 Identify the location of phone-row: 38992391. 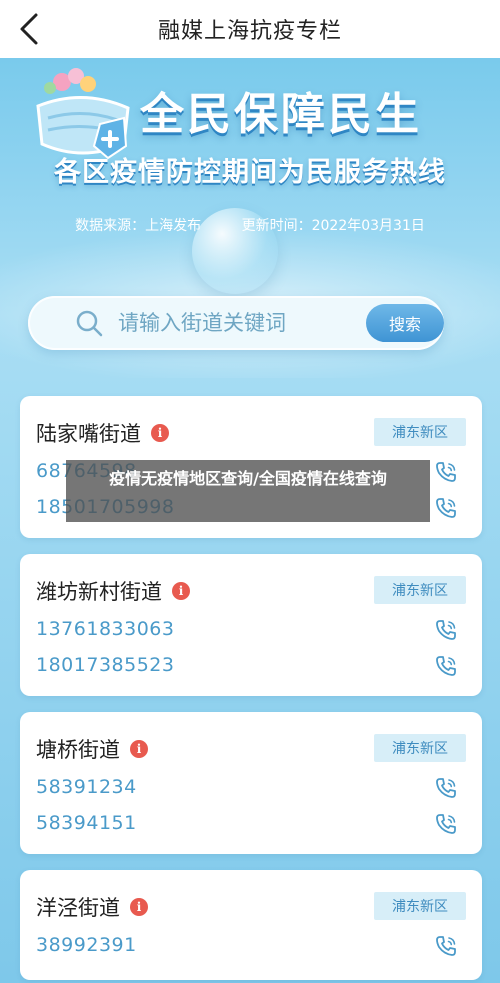
(251, 947).